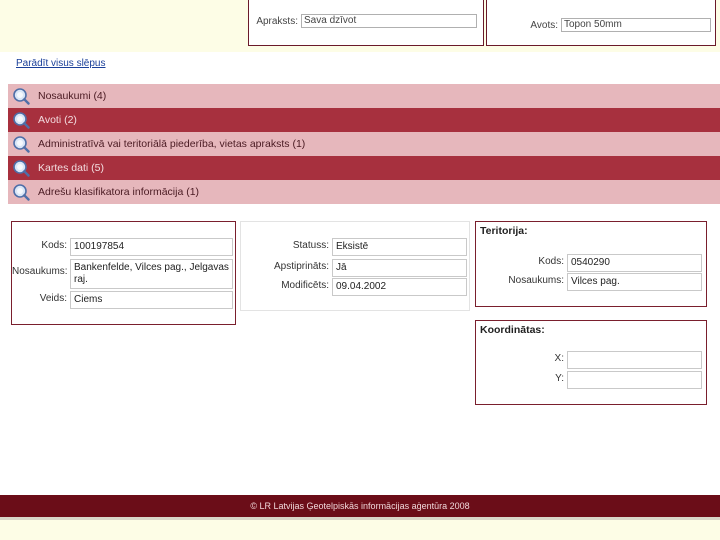 The height and width of the screenshot is (540, 720). Describe the element at coordinates (559, 378) in the screenshot. I see `y-label: Y:` at that location.